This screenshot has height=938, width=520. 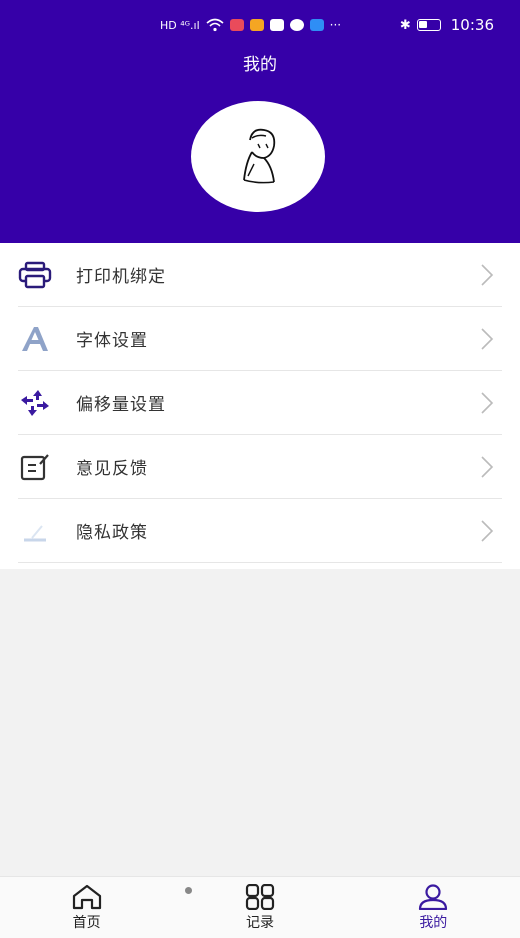 I want to click on bottom-tab-bar: 首页 记录 我的, so click(x=260, y=907).